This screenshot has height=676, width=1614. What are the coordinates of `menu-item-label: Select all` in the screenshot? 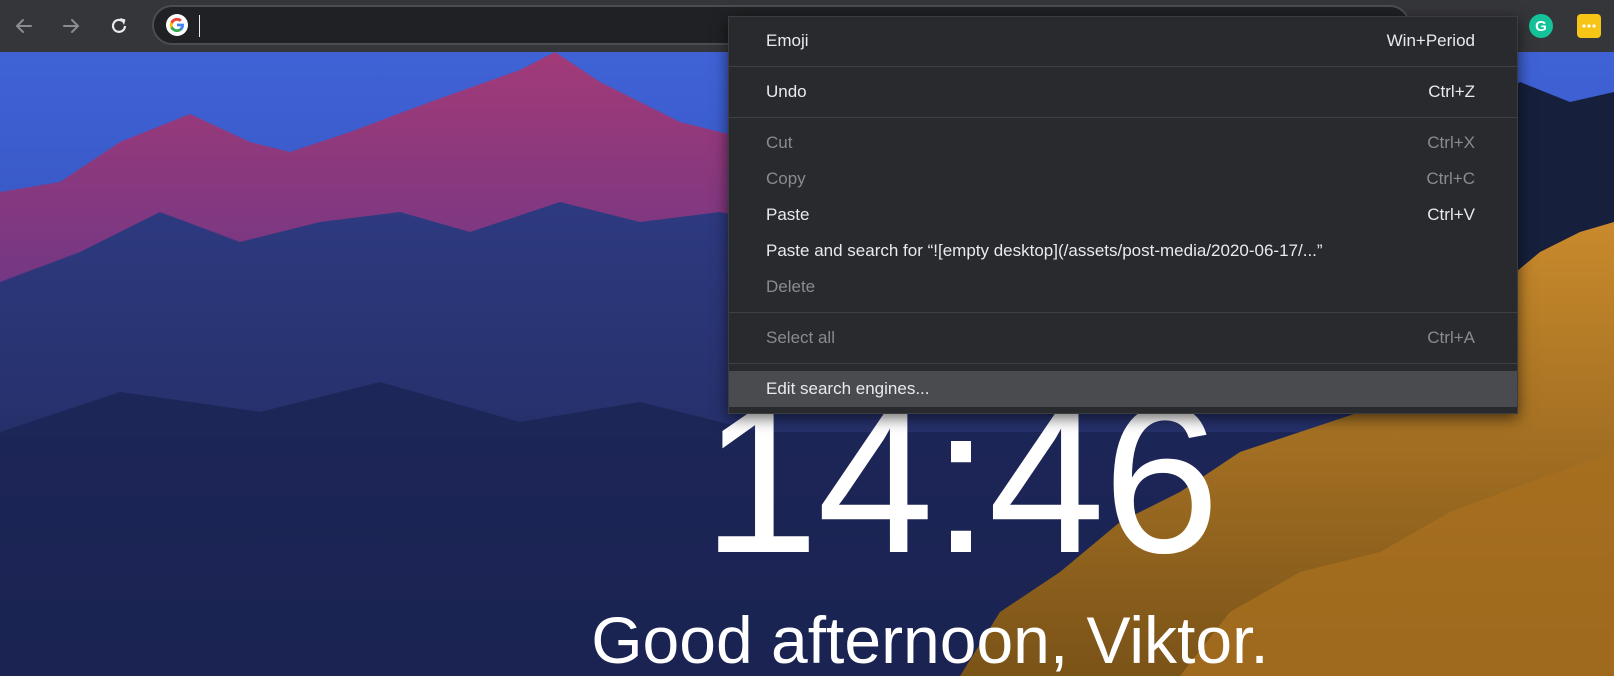 It's located at (800, 337).